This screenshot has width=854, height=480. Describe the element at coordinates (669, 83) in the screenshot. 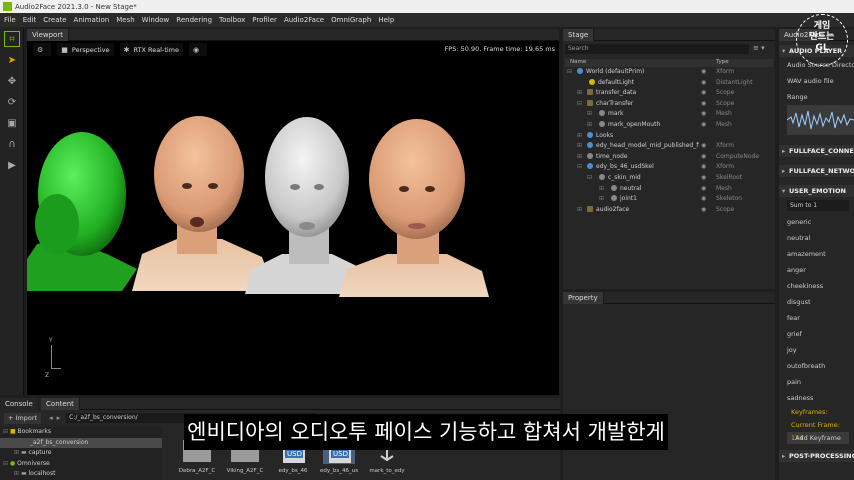

I see `stage-row: defaultLight ◉ DistantLight` at that location.